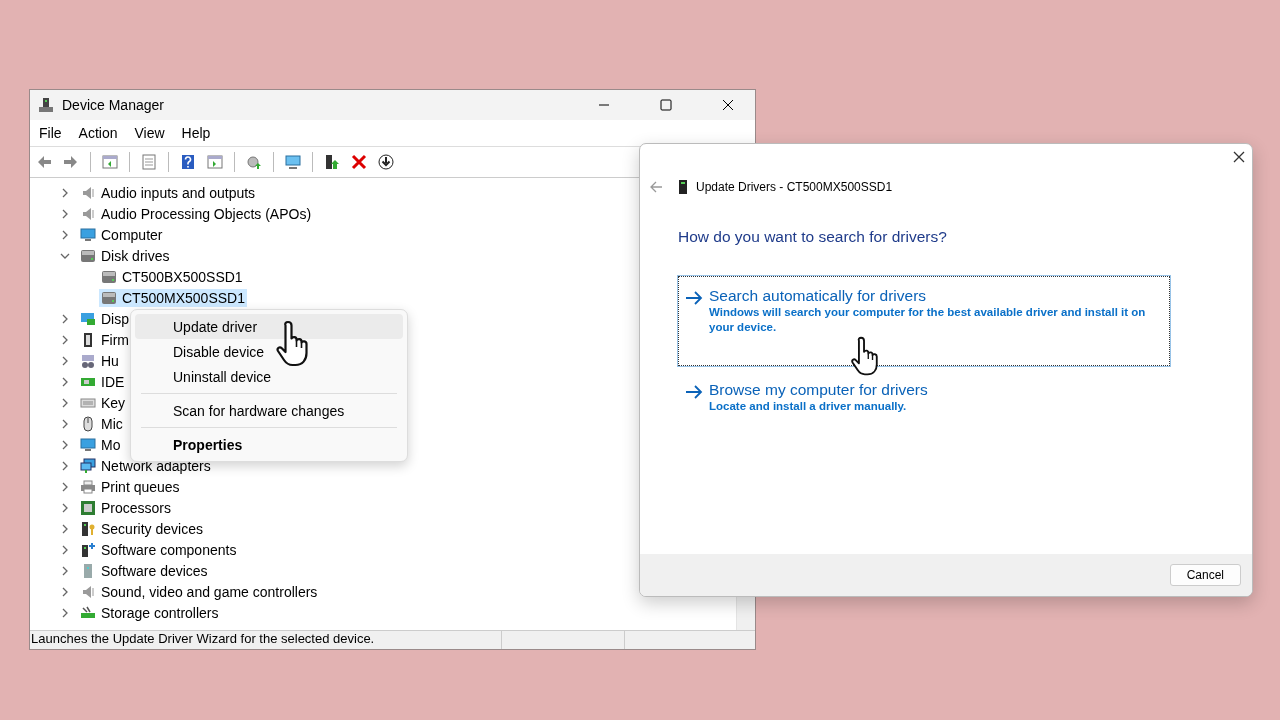 The height and width of the screenshot is (720, 1280). What do you see at coordinates (103, 402) in the screenshot?
I see `tree-item: Key` at bounding box center [103, 402].